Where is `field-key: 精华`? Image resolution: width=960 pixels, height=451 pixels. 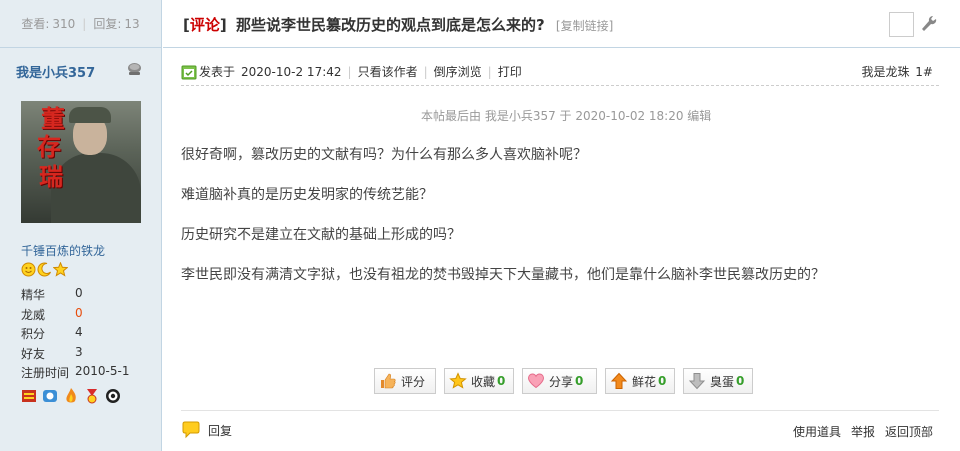 field-key: 精华 is located at coordinates (33, 295).